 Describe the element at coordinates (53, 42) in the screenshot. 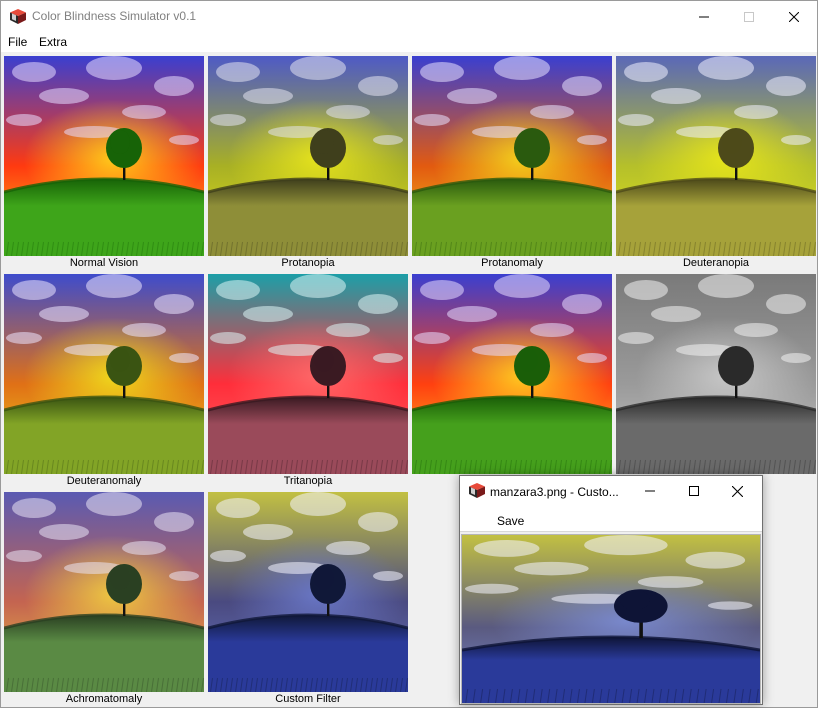

I see `menu-extra: Extra` at that location.